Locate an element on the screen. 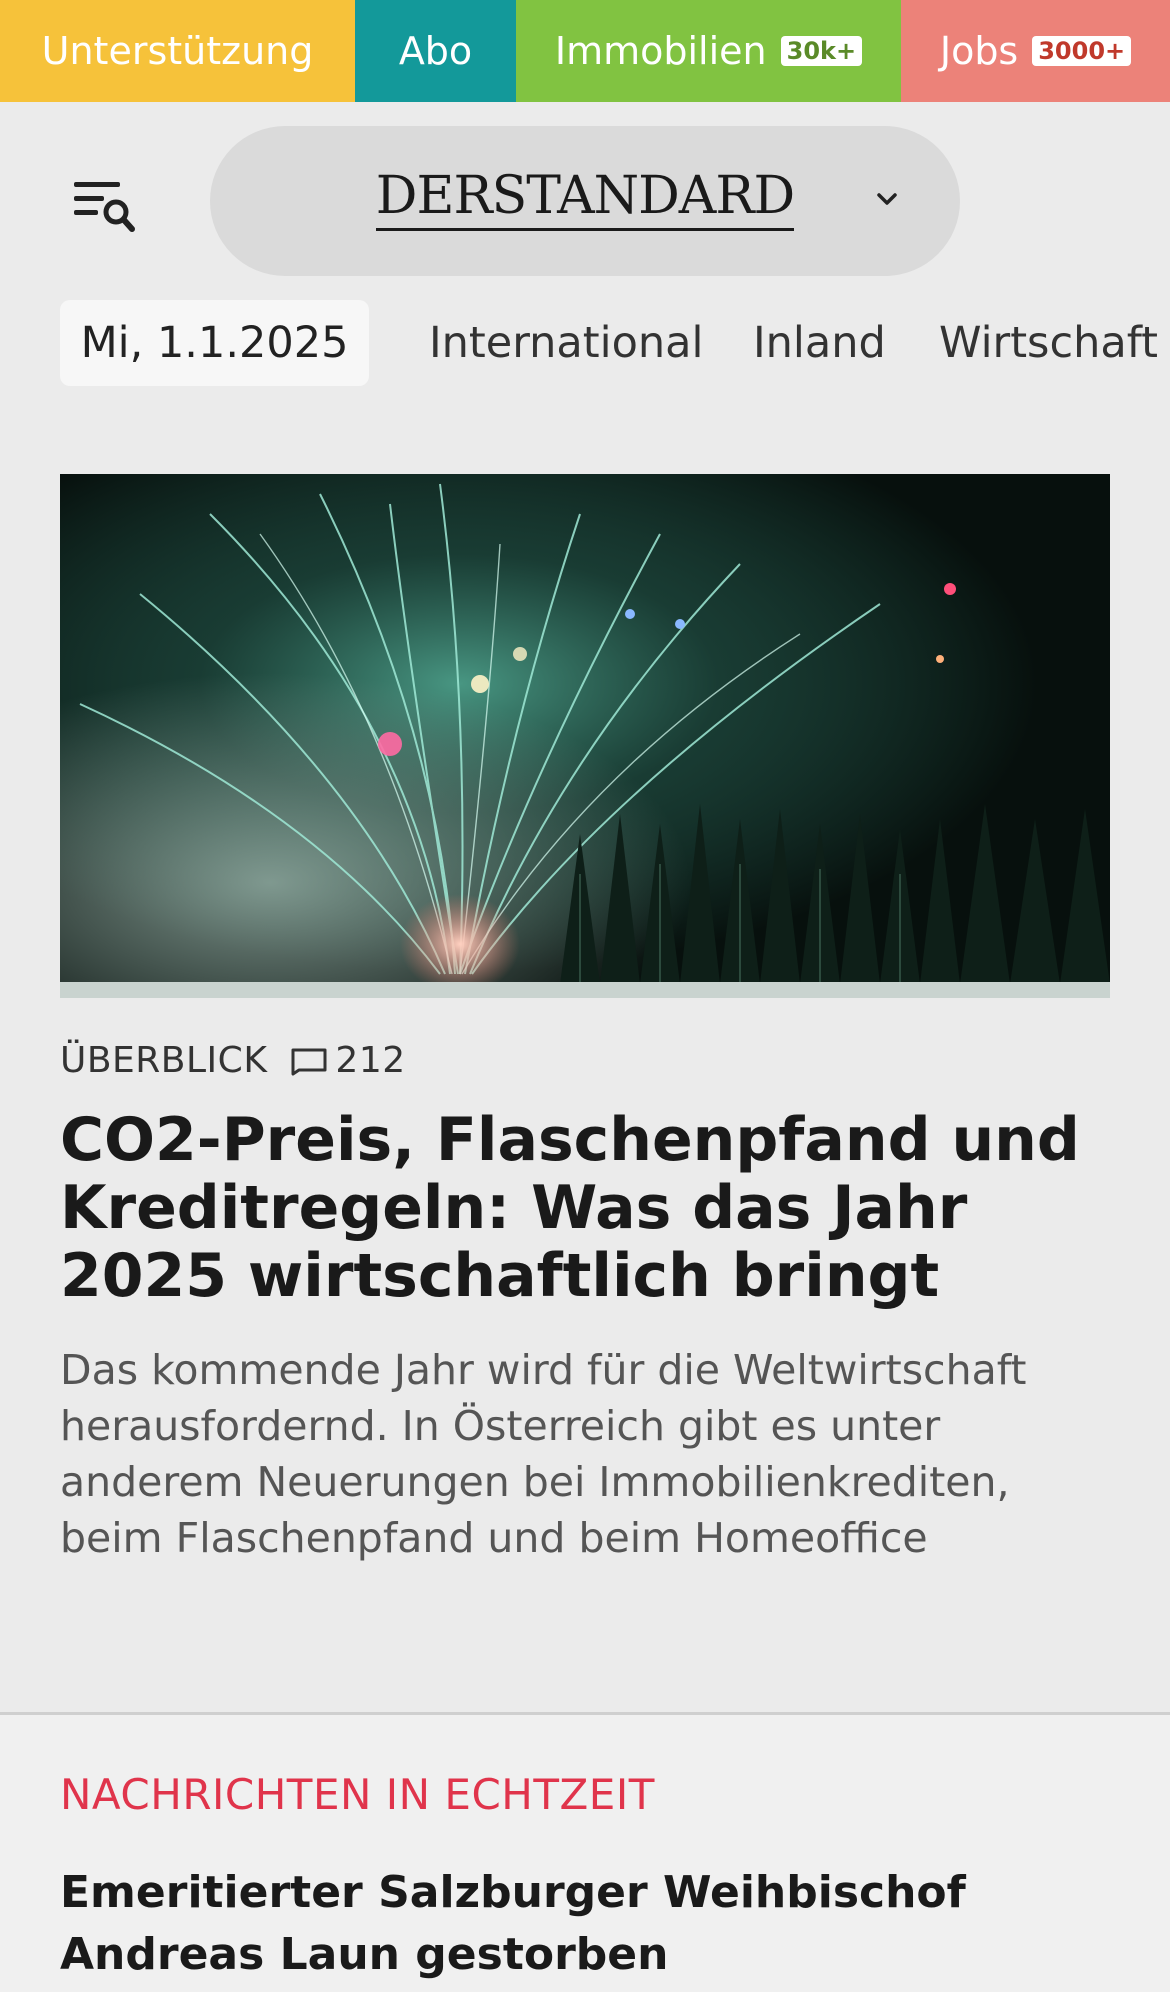 The width and height of the screenshot is (1170, 1992). menu-search-icon is located at coordinates (104, 207).